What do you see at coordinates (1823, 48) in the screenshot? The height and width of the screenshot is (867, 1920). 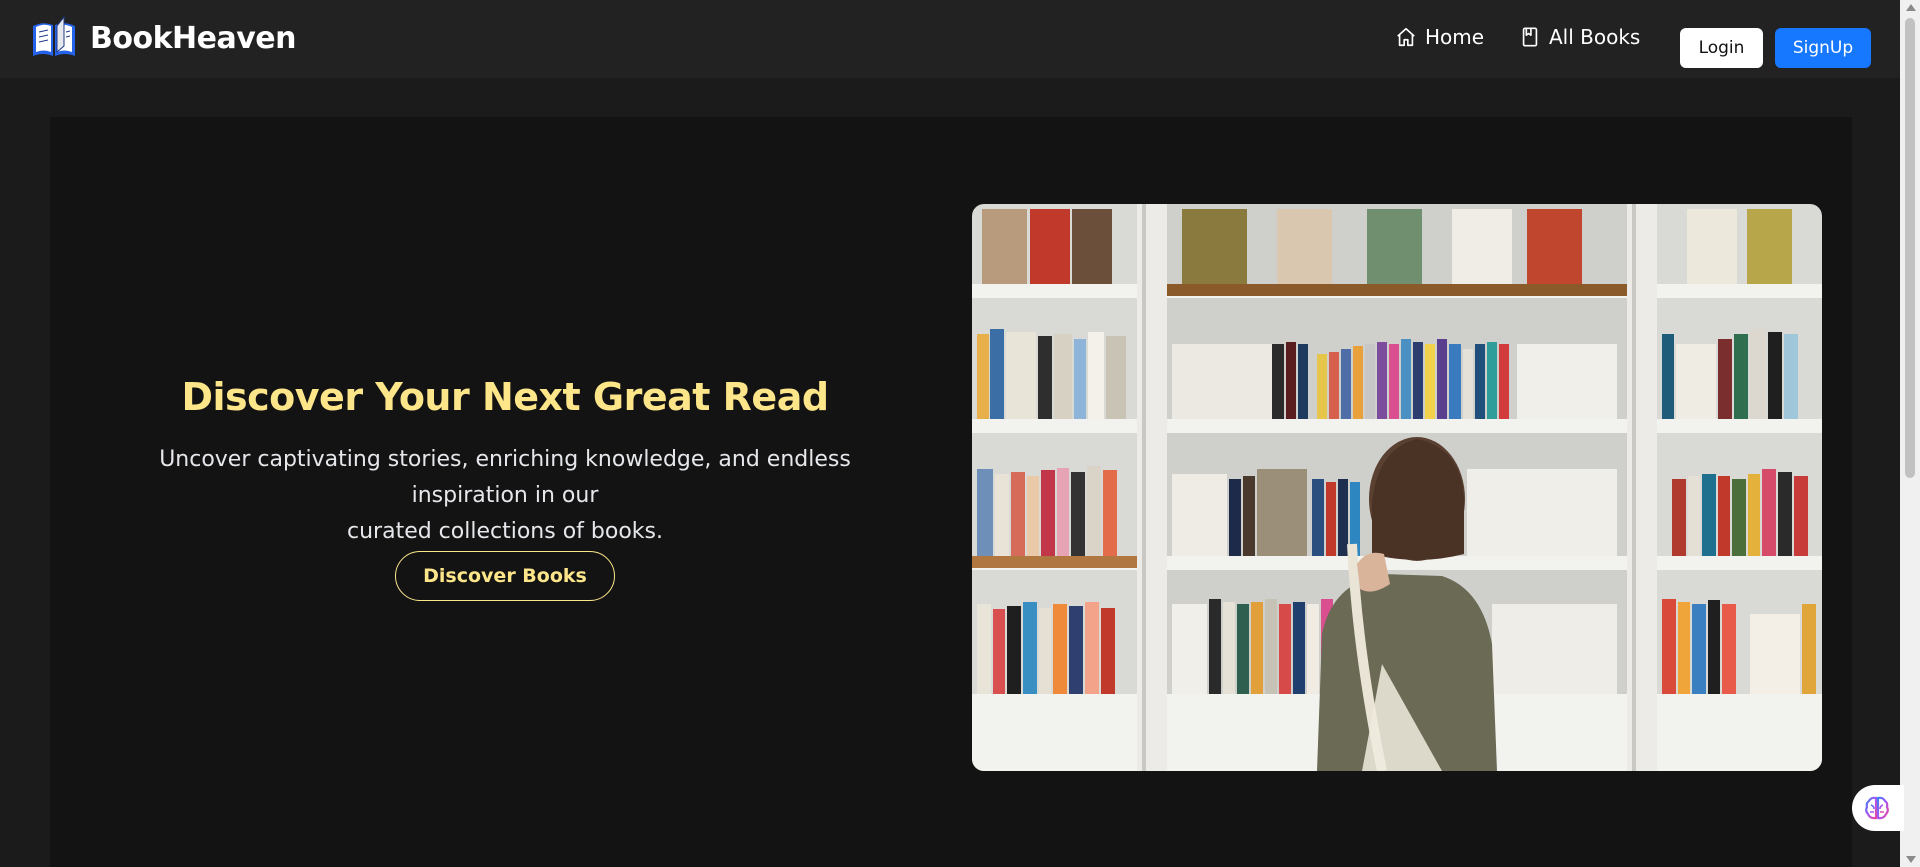 I see `signup-button: SignUp` at bounding box center [1823, 48].